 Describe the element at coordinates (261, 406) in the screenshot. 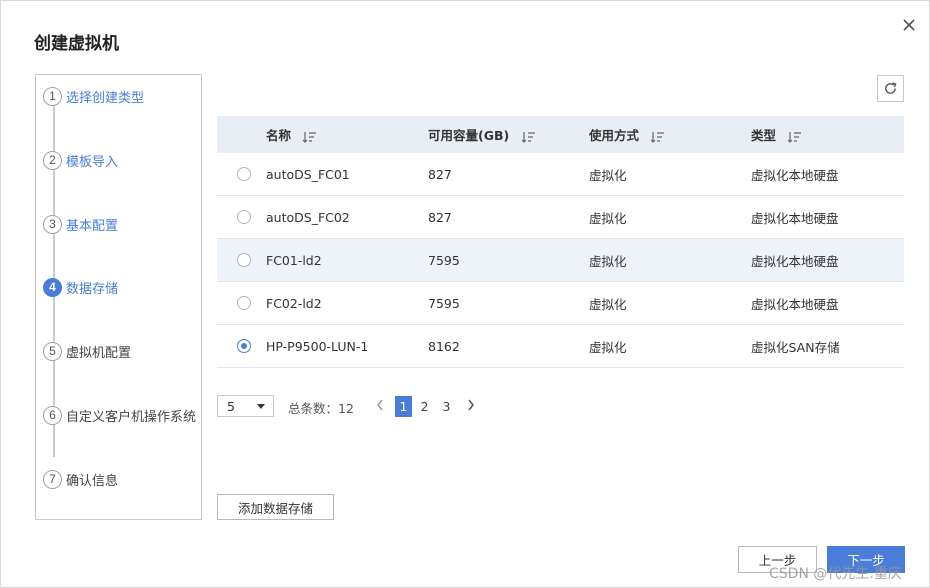

I see `caret-down-icon` at that location.